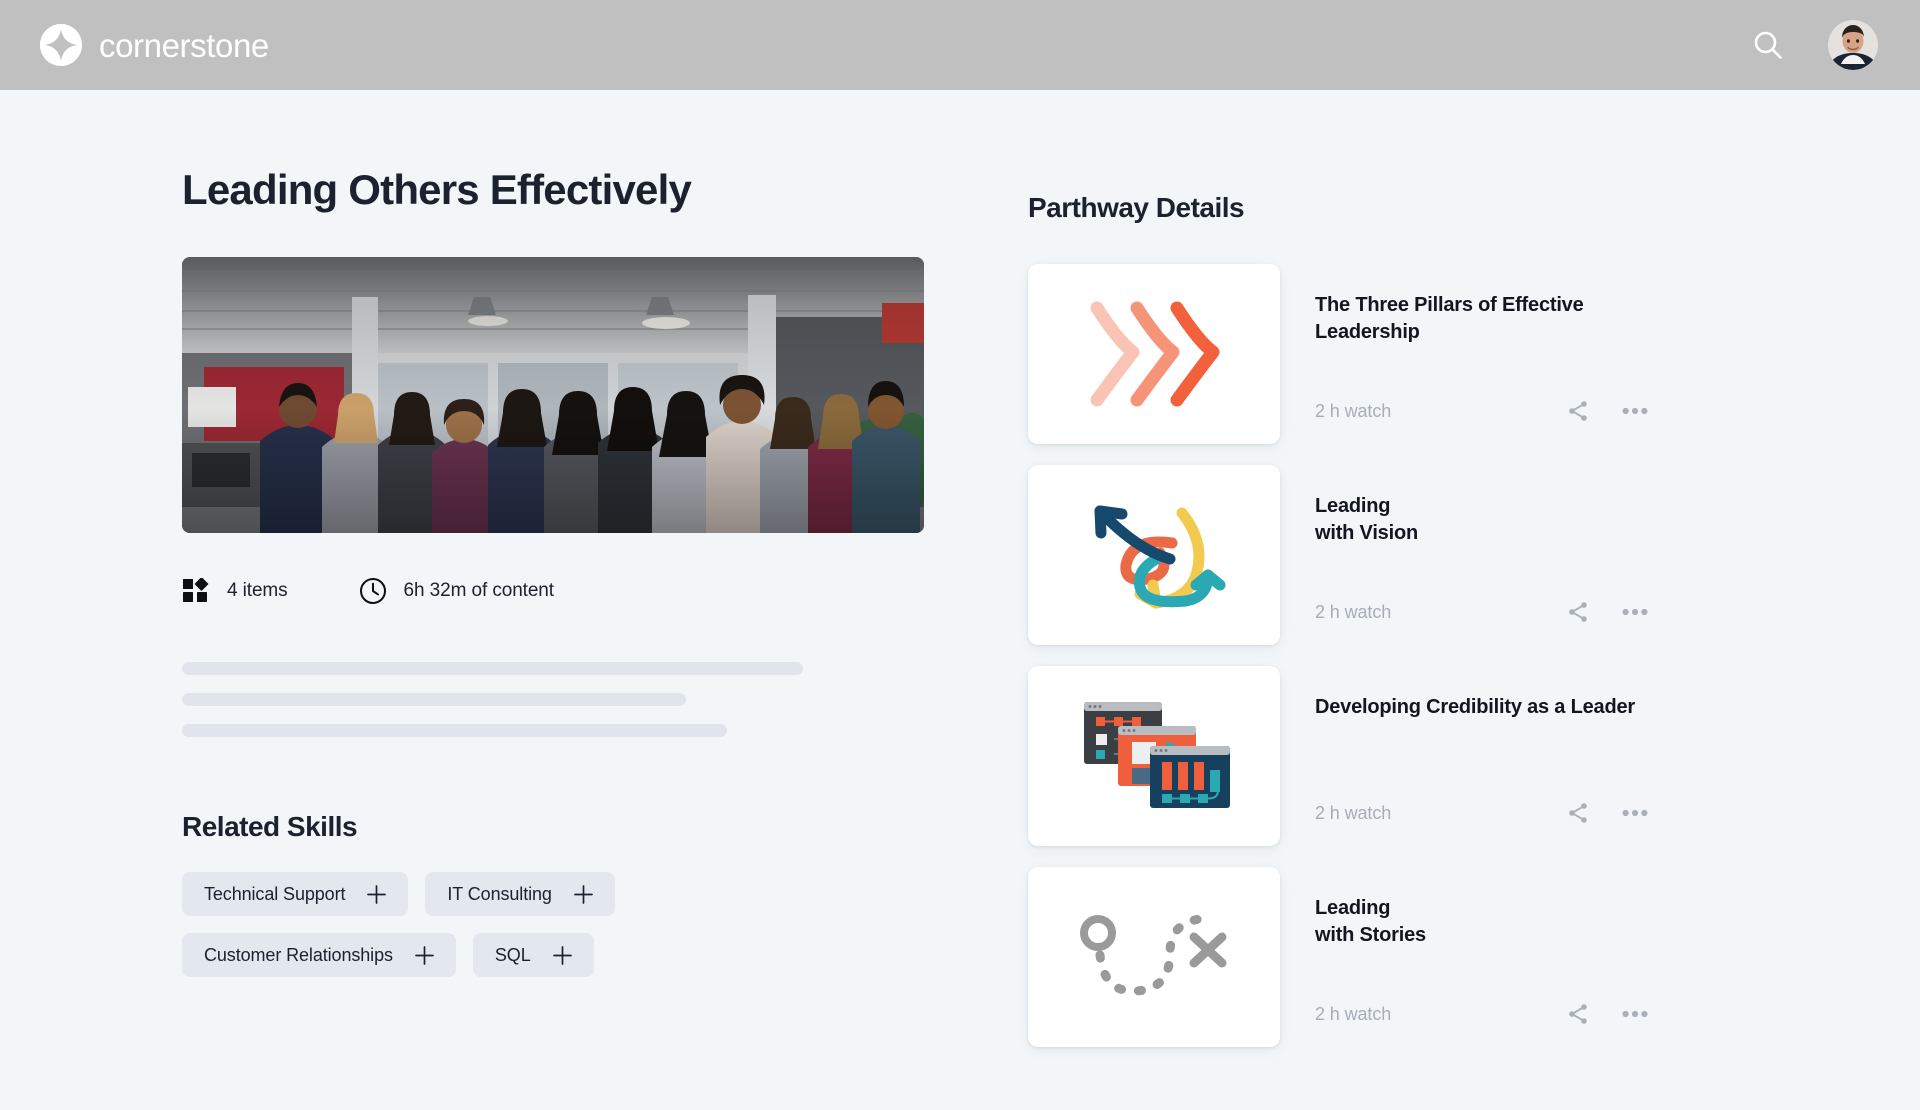 The image size is (1920, 1110). I want to click on skill-chip-row: Technical Support IT Consulting, so click(553, 894).